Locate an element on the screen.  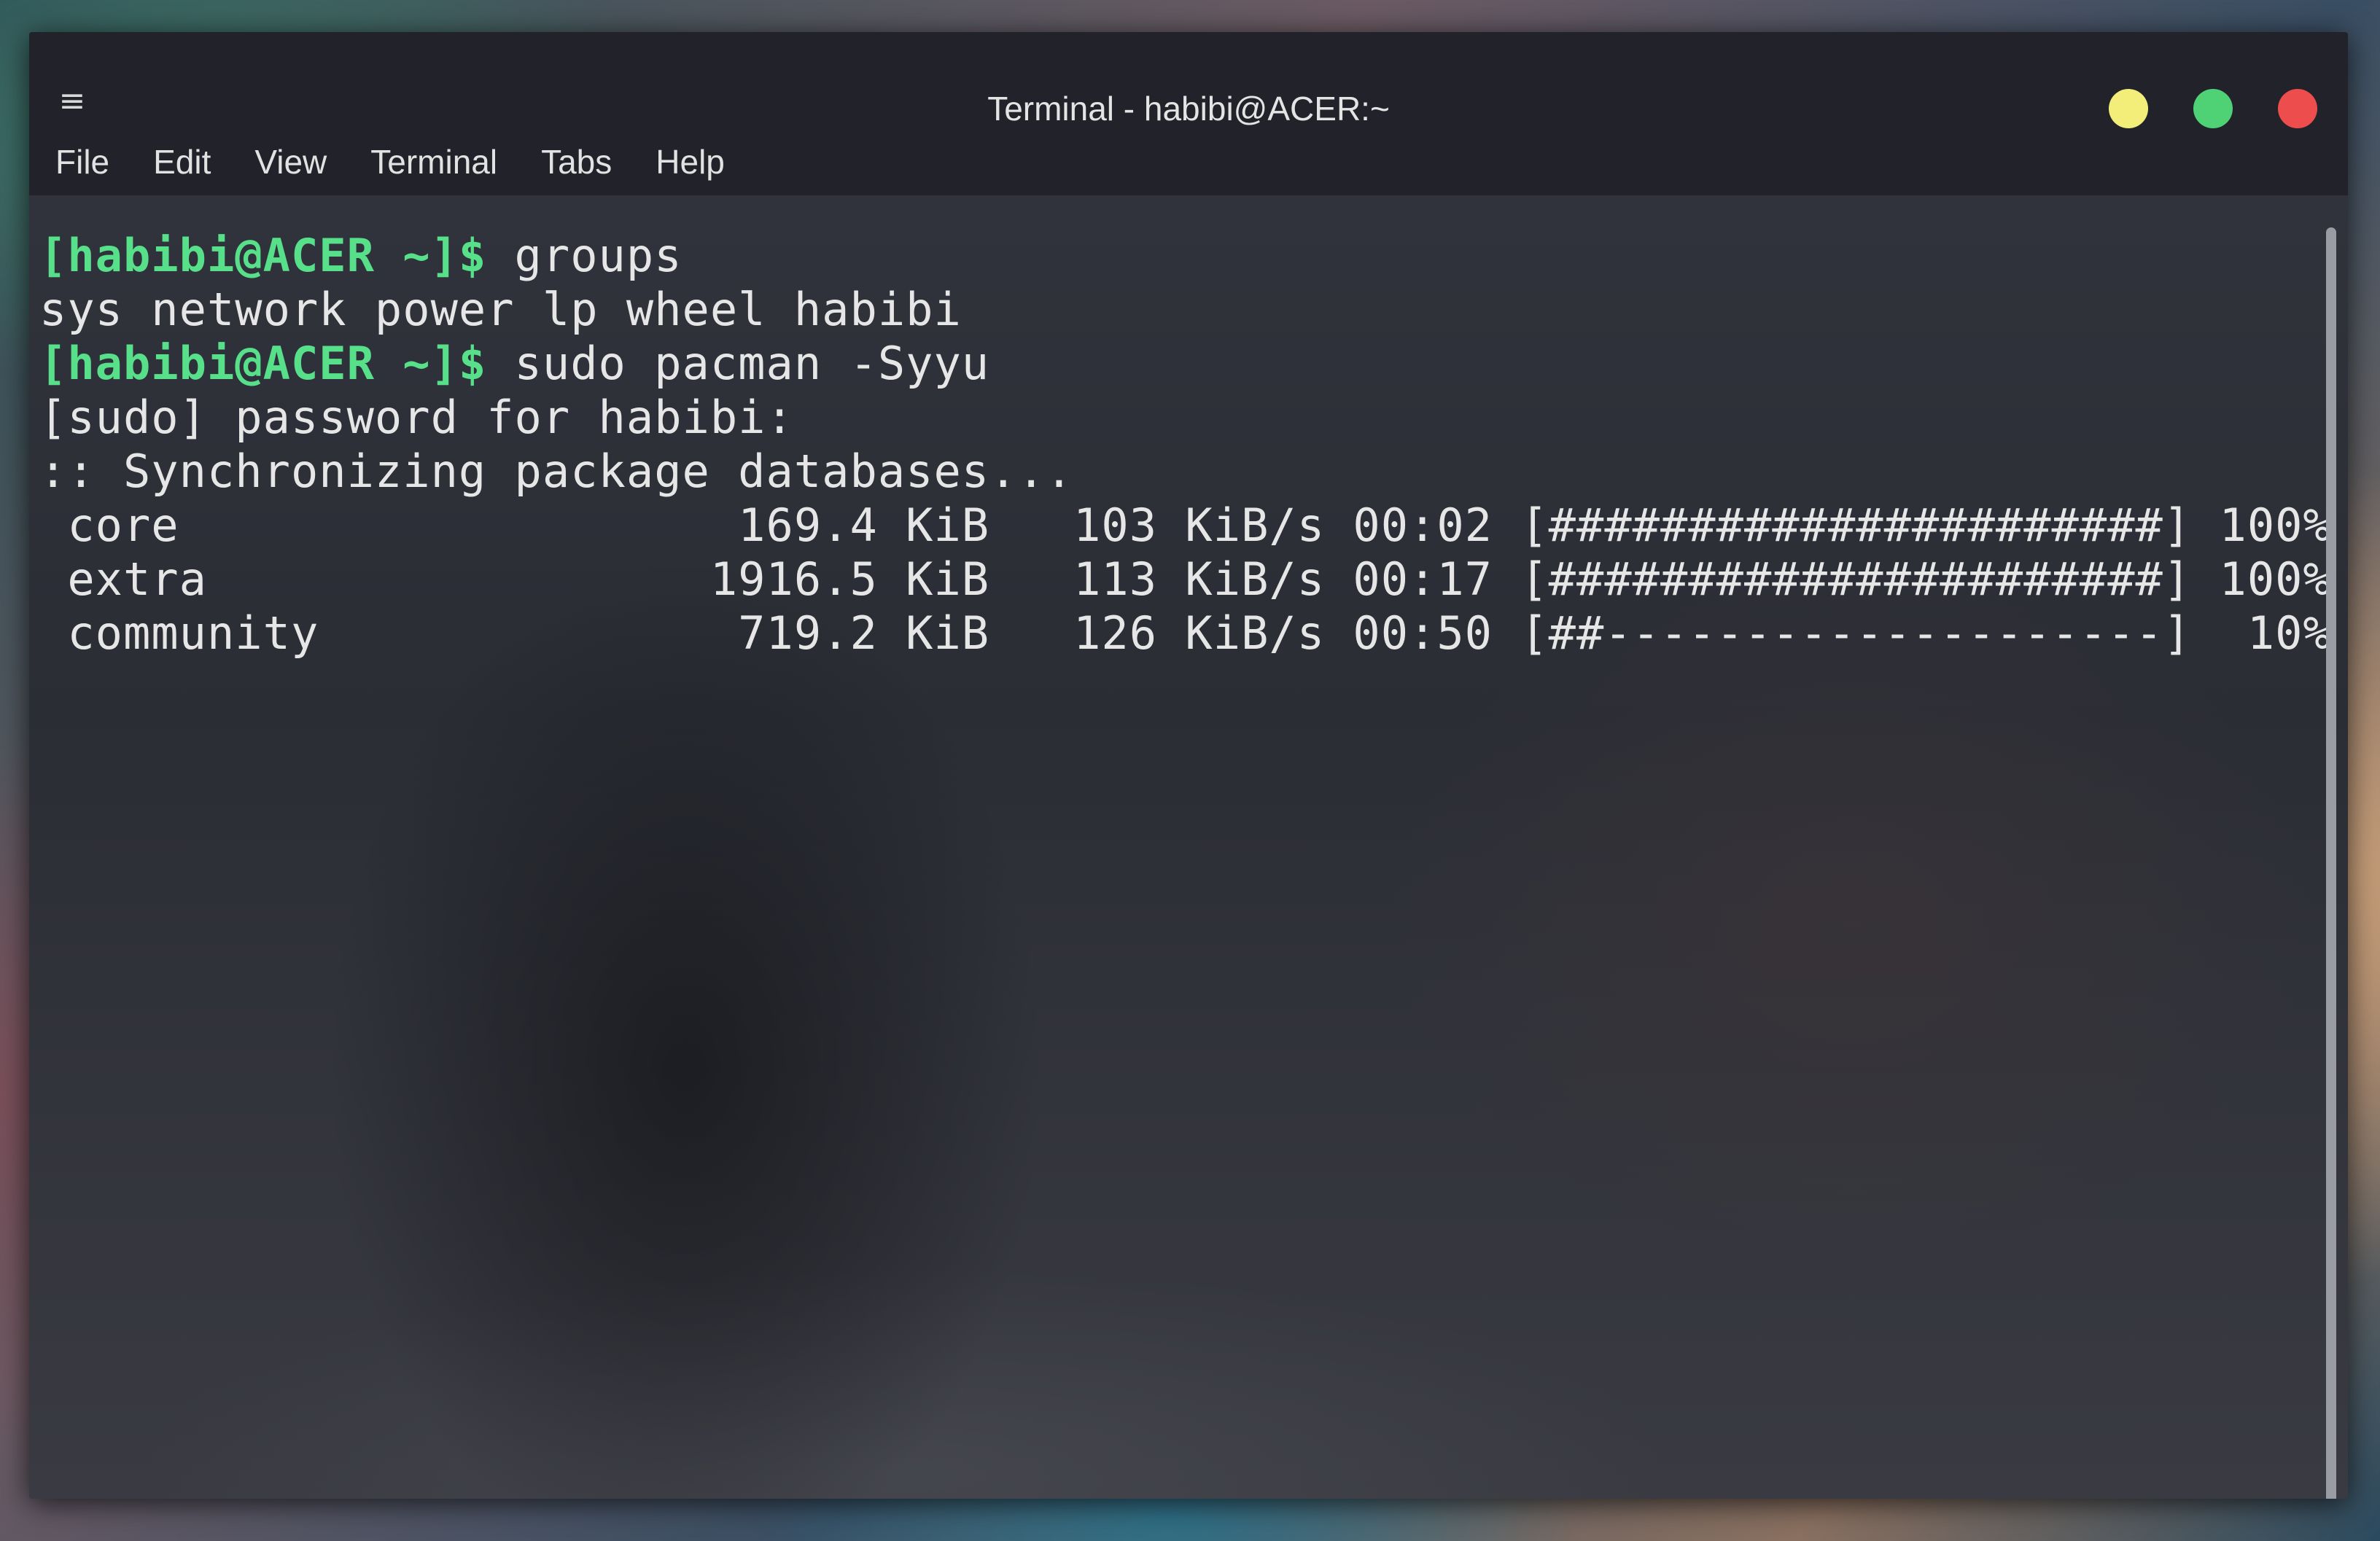
menu-edit: Edit is located at coordinates (182, 162).